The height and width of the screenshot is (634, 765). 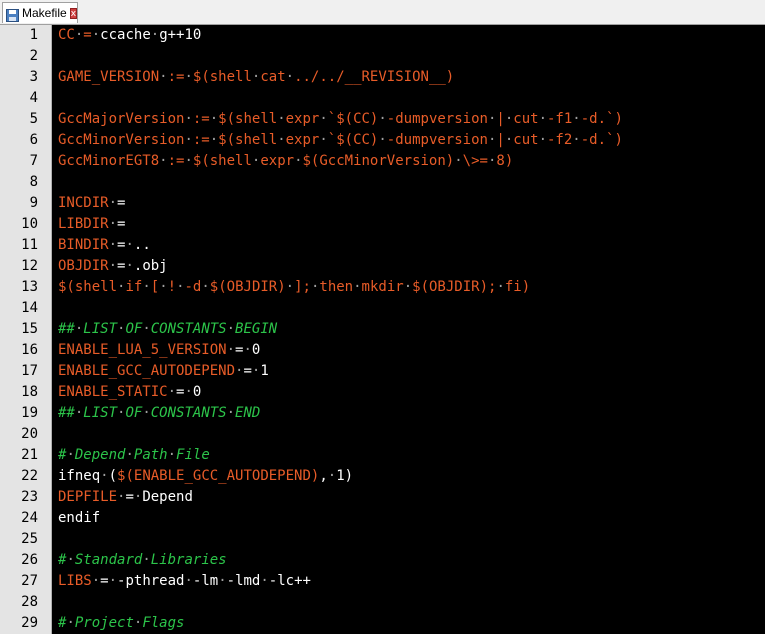 What do you see at coordinates (382, 392) in the screenshot?
I see `code-line: 18 ENABLE_STATIC·=·0` at bounding box center [382, 392].